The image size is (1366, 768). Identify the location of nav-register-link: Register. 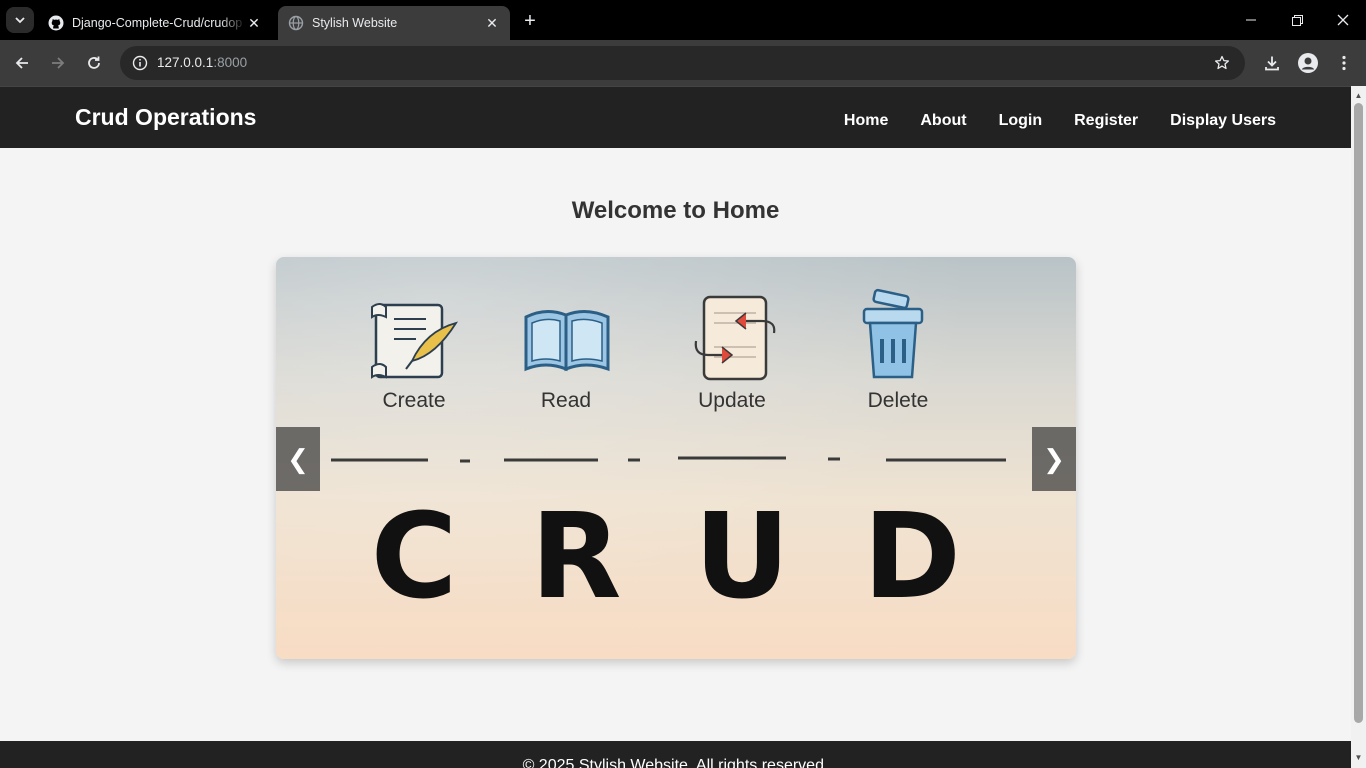
(1106, 121).